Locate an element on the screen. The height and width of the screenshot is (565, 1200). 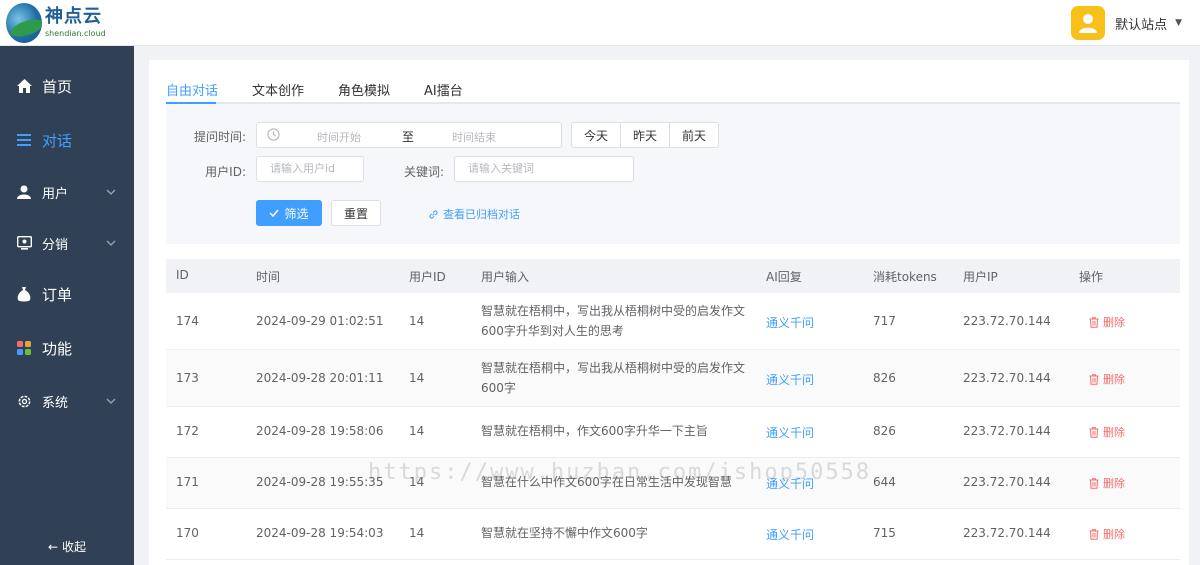
sidebar-item-features: 功能 is located at coordinates (67, 348).